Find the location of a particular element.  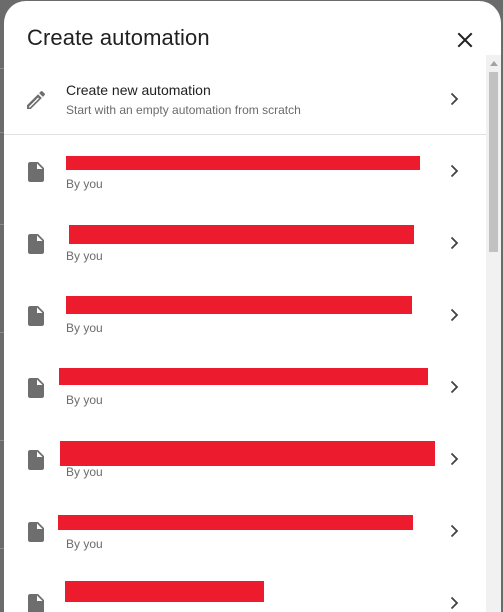

create-new-automation-label: Create new automation is located at coordinates (138, 90).